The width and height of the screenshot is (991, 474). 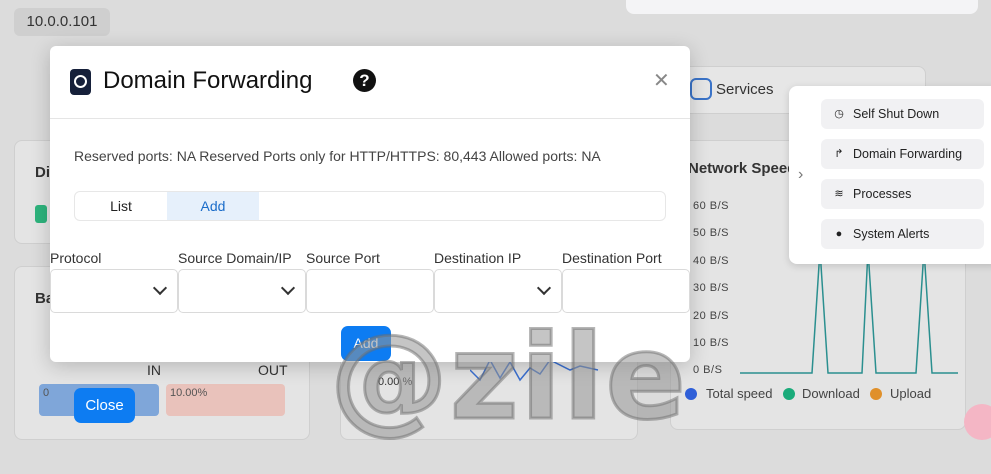 What do you see at coordinates (839, 114) in the screenshot?
I see `clock-icon: ◷` at bounding box center [839, 114].